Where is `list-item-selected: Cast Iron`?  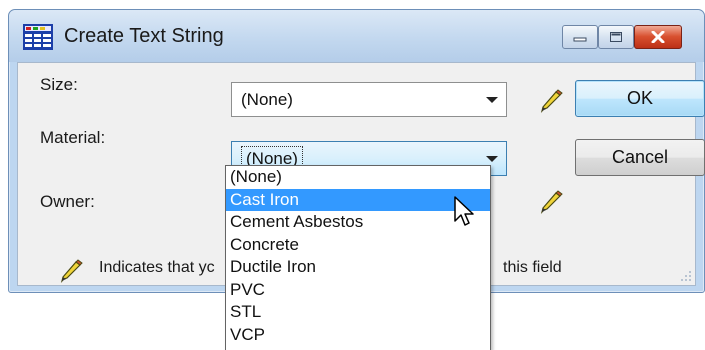
list-item-selected: Cast Iron is located at coordinates (358, 199).